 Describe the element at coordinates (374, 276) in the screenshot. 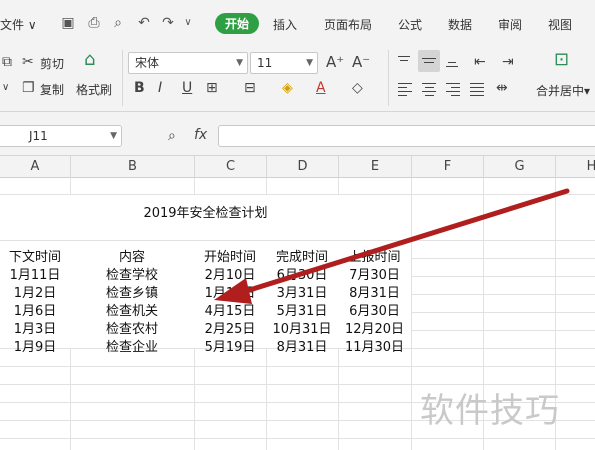

I see `table-cell: 7月30日` at that location.